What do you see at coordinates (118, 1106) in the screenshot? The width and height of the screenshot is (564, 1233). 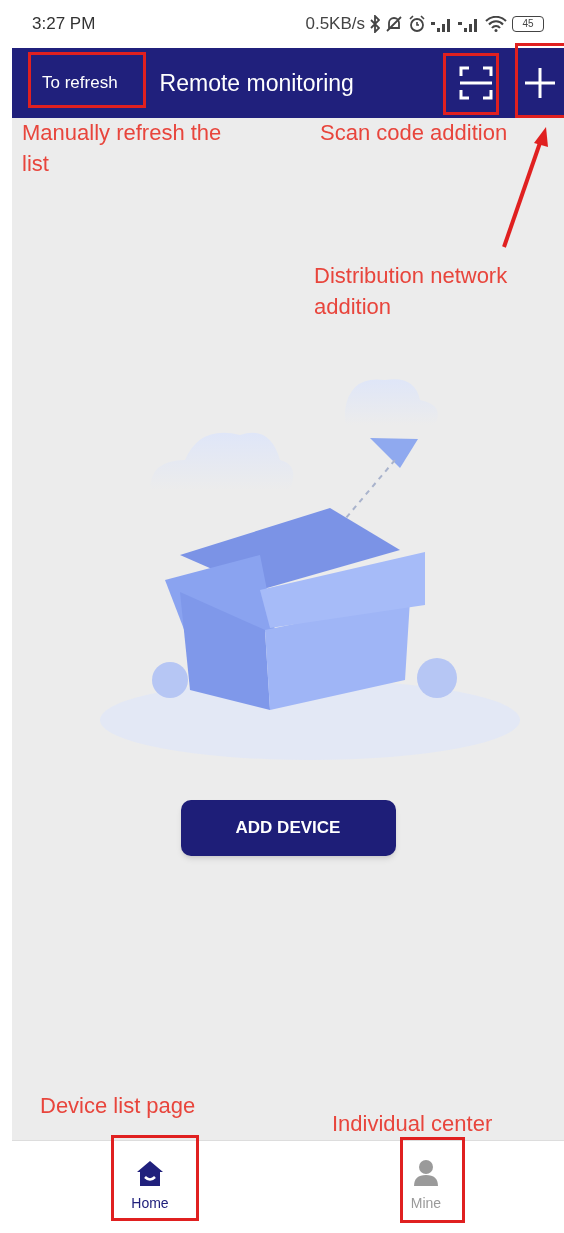 I see `annotation-label: Device list page` at bounding box center [118, 1106].